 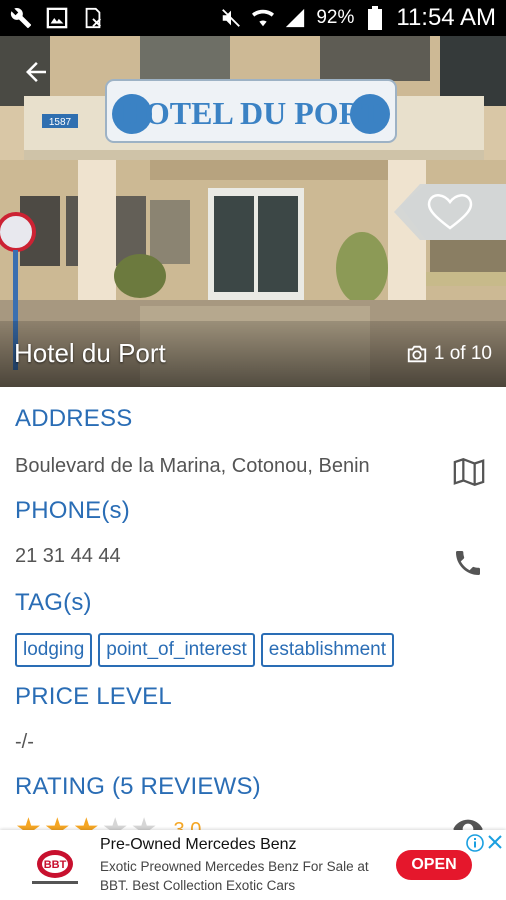 I want to click on back-arrow-icon, so click(x=36, y=72).